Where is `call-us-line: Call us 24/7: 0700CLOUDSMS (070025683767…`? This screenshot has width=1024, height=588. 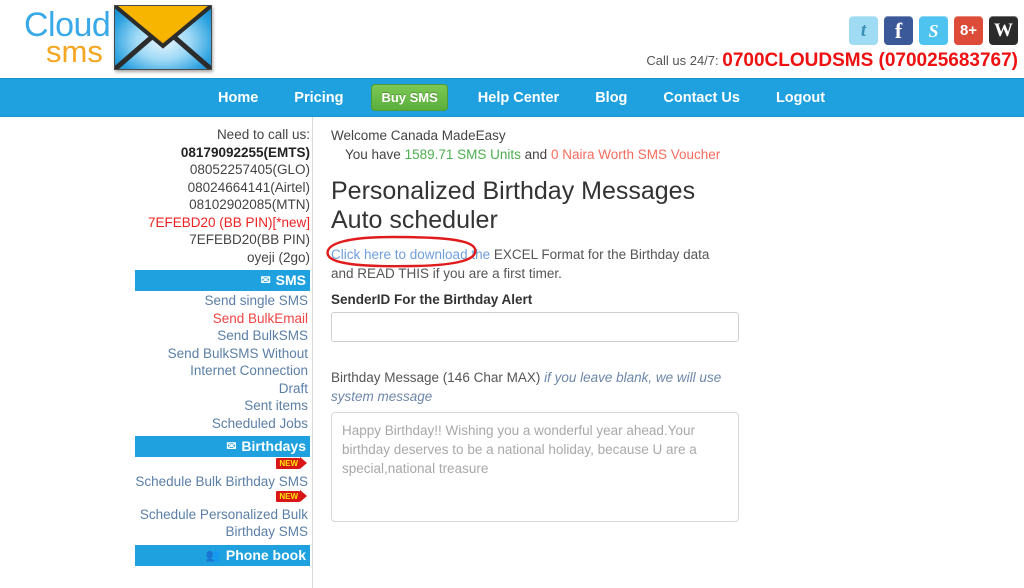 call-us-line: Call us 24/7: 0700CLOUDSMS (070025683767… is located at coordinates (832, 61).